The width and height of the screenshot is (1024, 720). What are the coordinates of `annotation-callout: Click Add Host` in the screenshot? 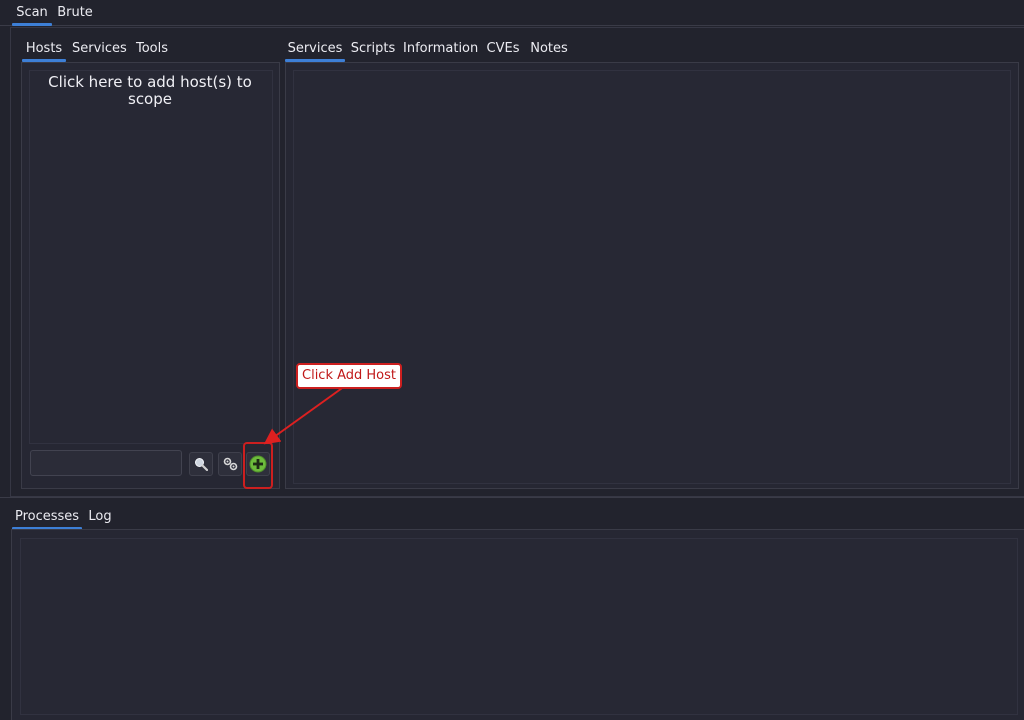 It's located at (349, 376).